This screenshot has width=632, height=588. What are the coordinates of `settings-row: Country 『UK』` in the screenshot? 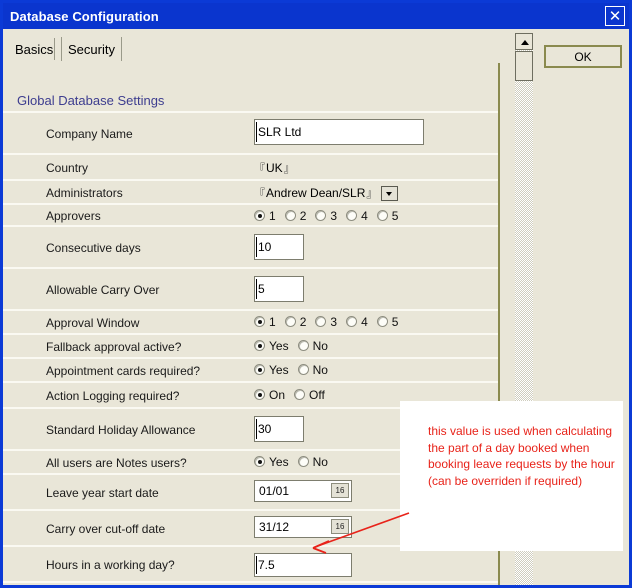 It's located at (250, 166).